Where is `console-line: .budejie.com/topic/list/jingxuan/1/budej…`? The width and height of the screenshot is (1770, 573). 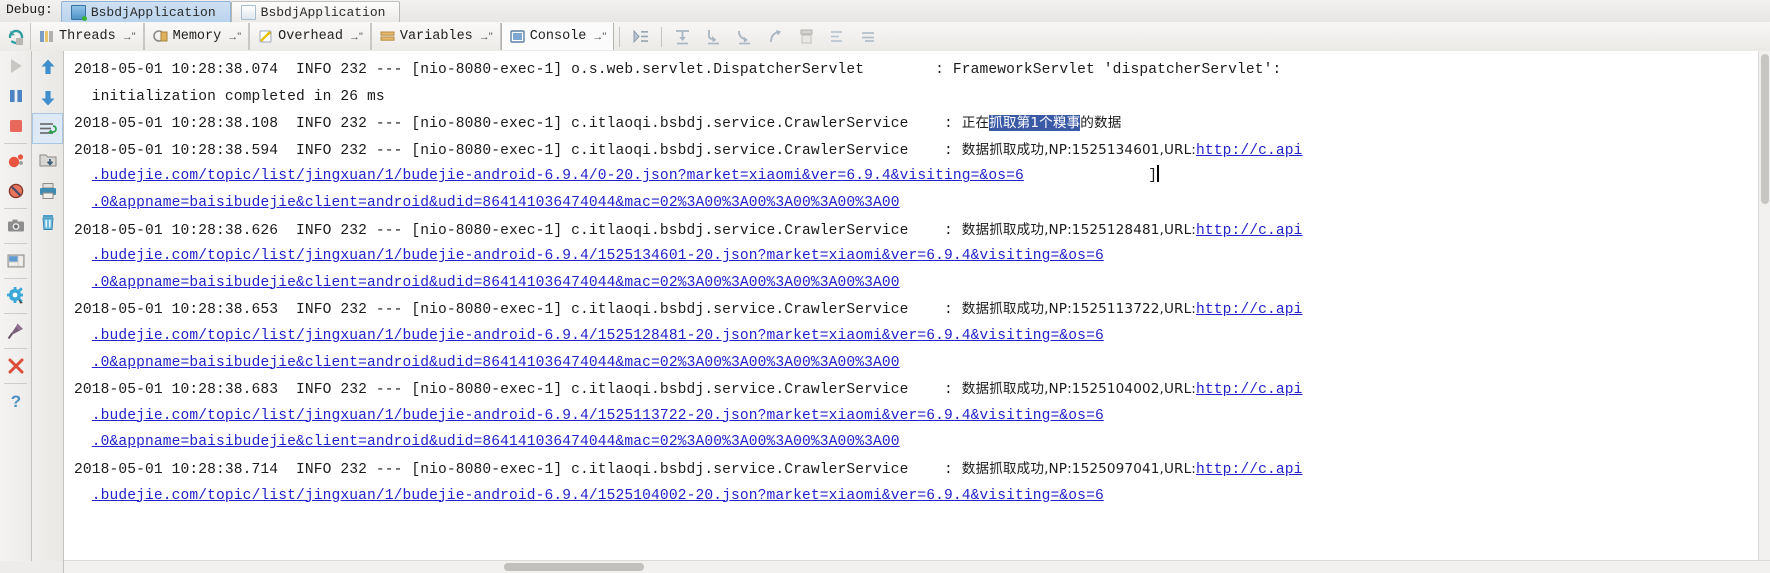 console-line: .budejie.com/topic/list/jingxuan/1/budej… is located at coordinates (916, 336).